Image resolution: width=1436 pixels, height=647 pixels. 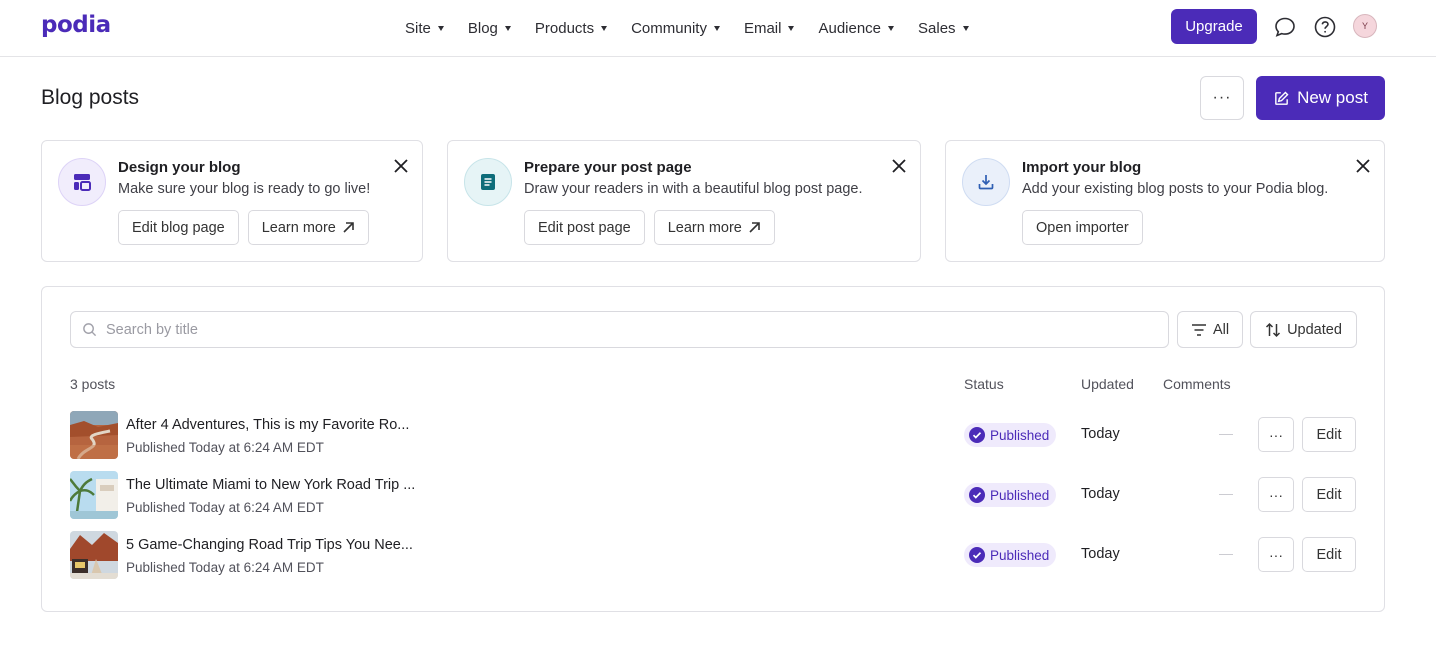 I want to click on nav-item-label: Sales, so click(x=937, y=28).